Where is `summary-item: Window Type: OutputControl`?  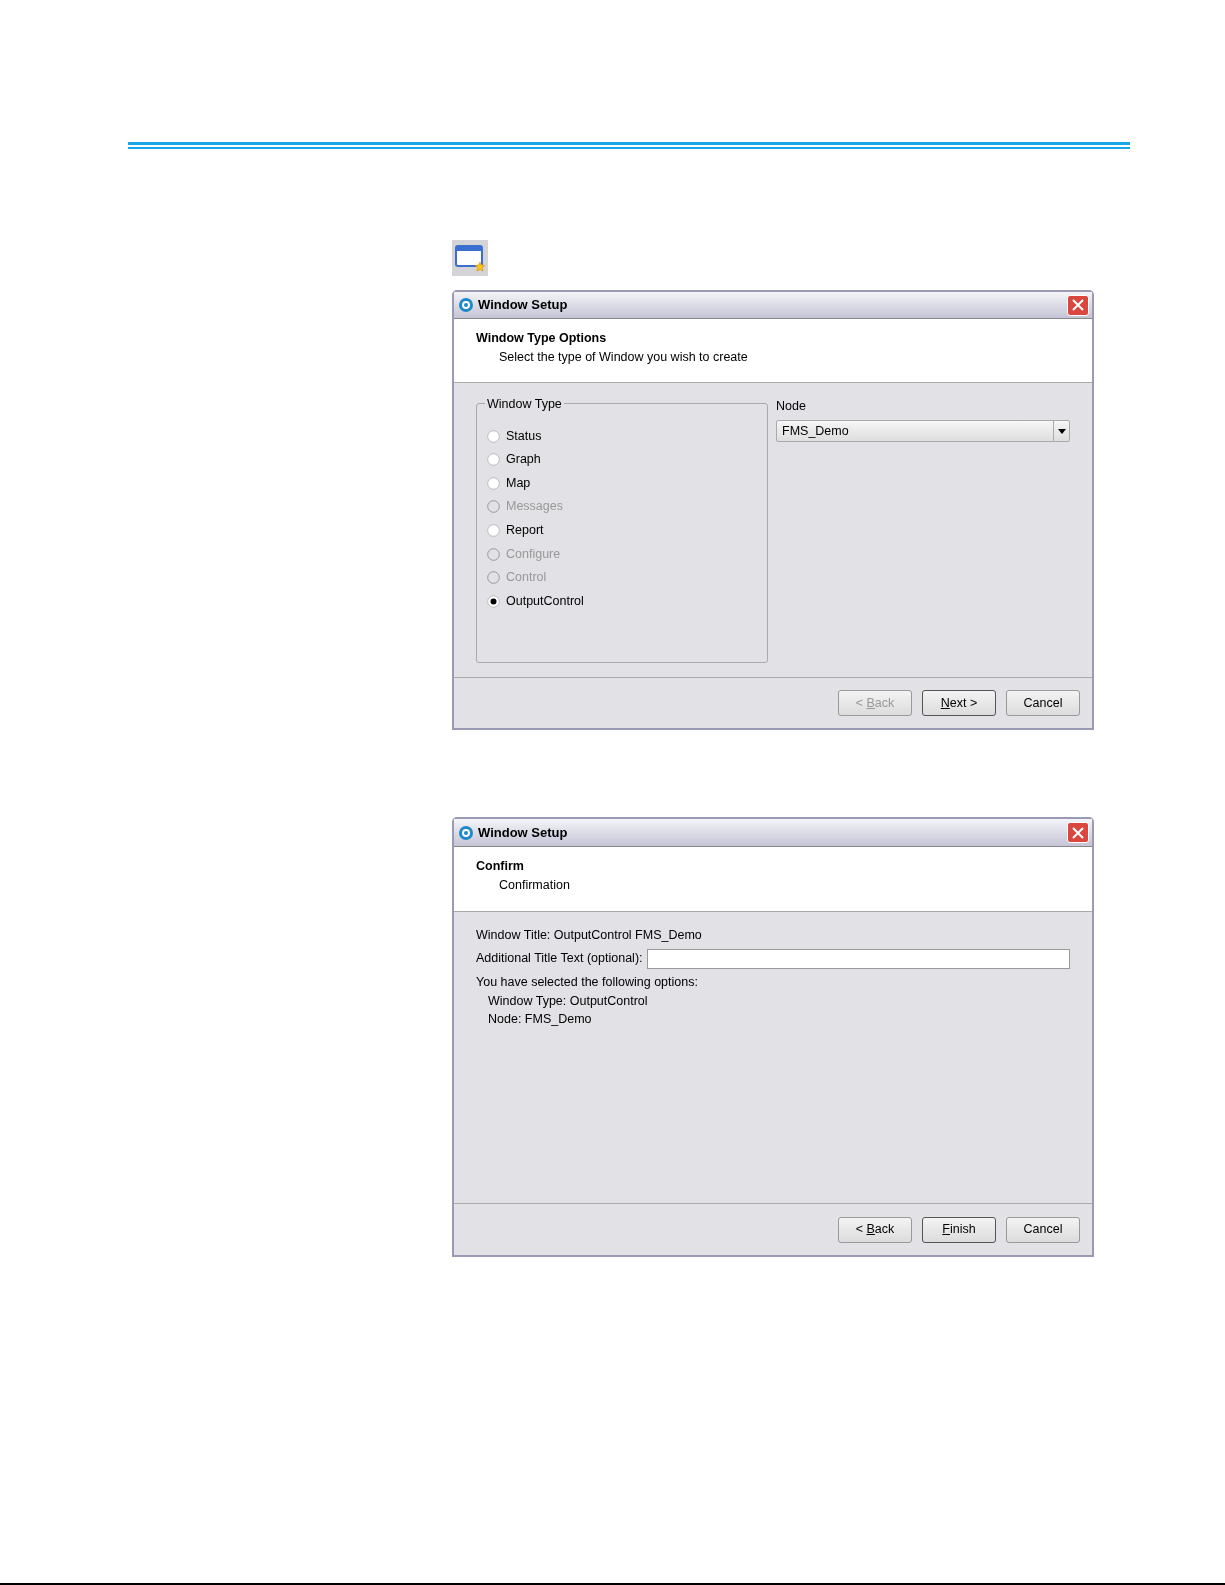
summary-item: Window Type: OutputControl is located at coordinates (568, 1001).